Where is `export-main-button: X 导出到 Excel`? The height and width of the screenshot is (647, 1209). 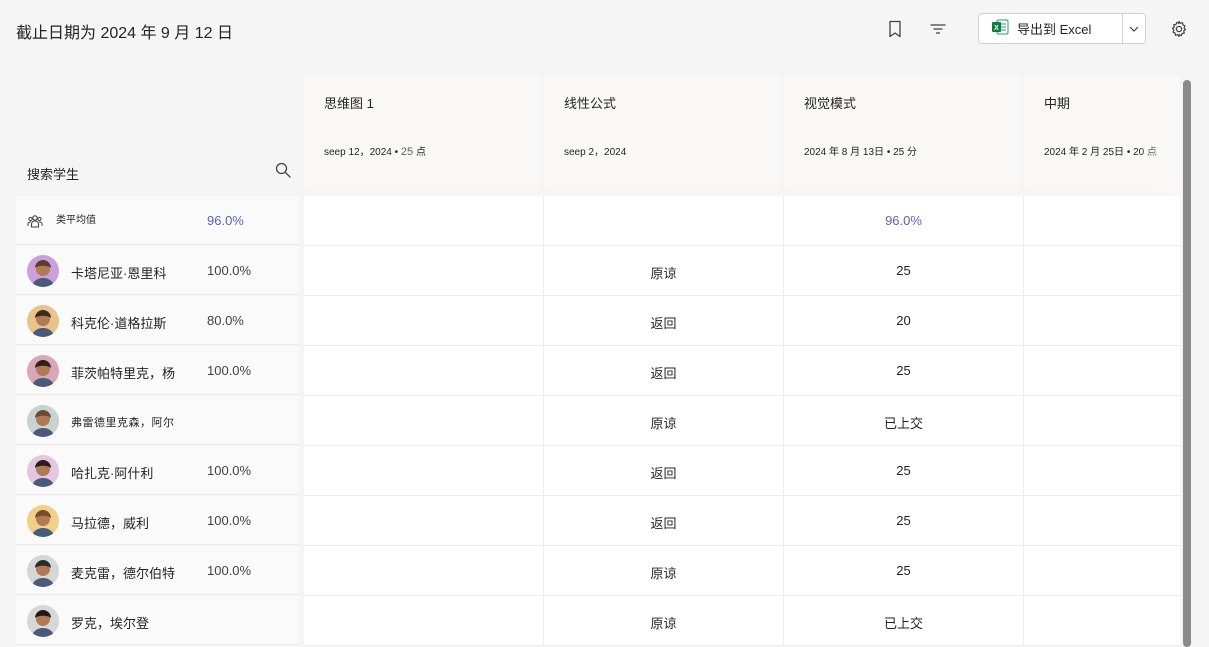
export-main-button: X 导出到 Excel is located at coordinates (1050, 28).